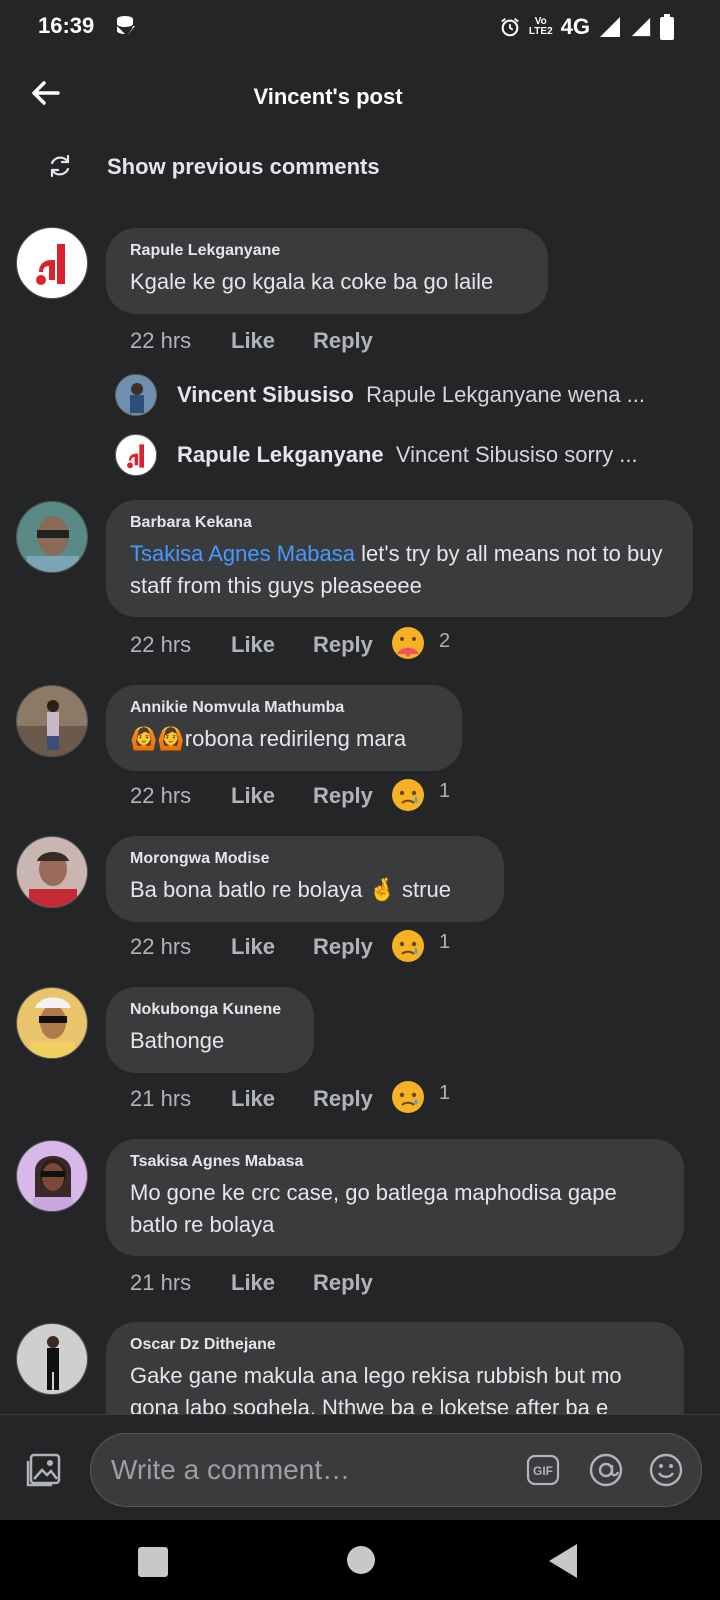  I want to click on comment-body-end: strue, so click(423, 889).